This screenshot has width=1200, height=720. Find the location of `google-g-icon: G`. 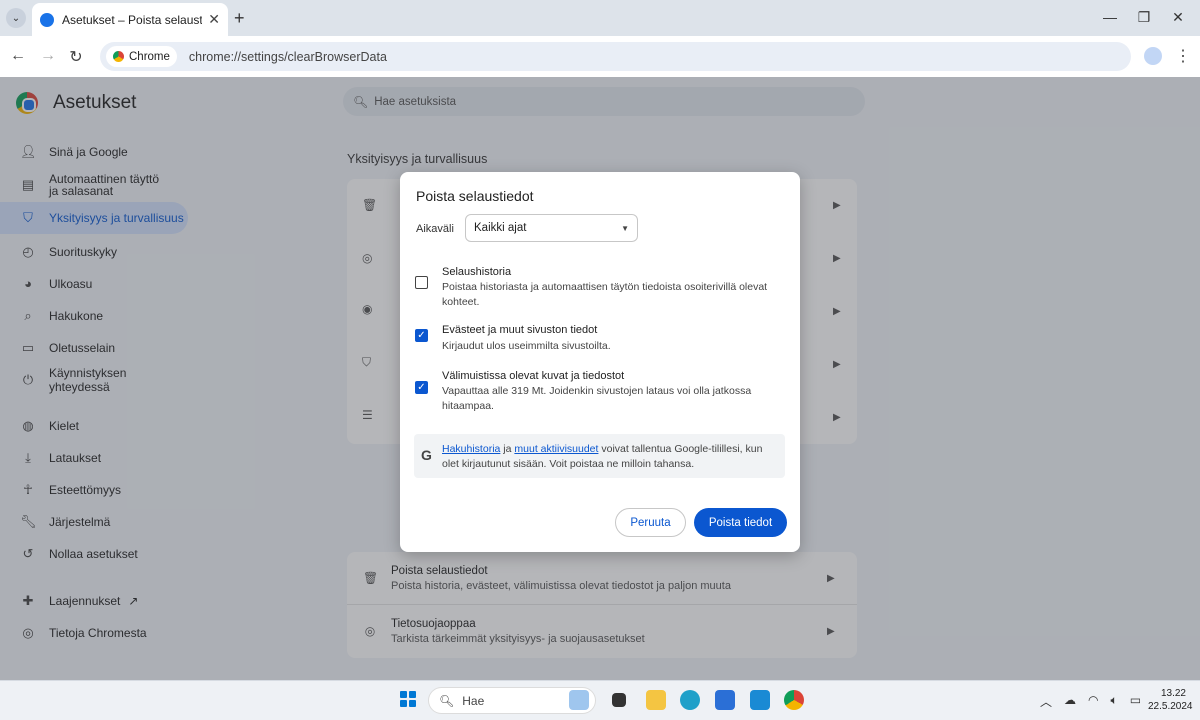

google-g-icon: G is located at coordinates (426, 455).